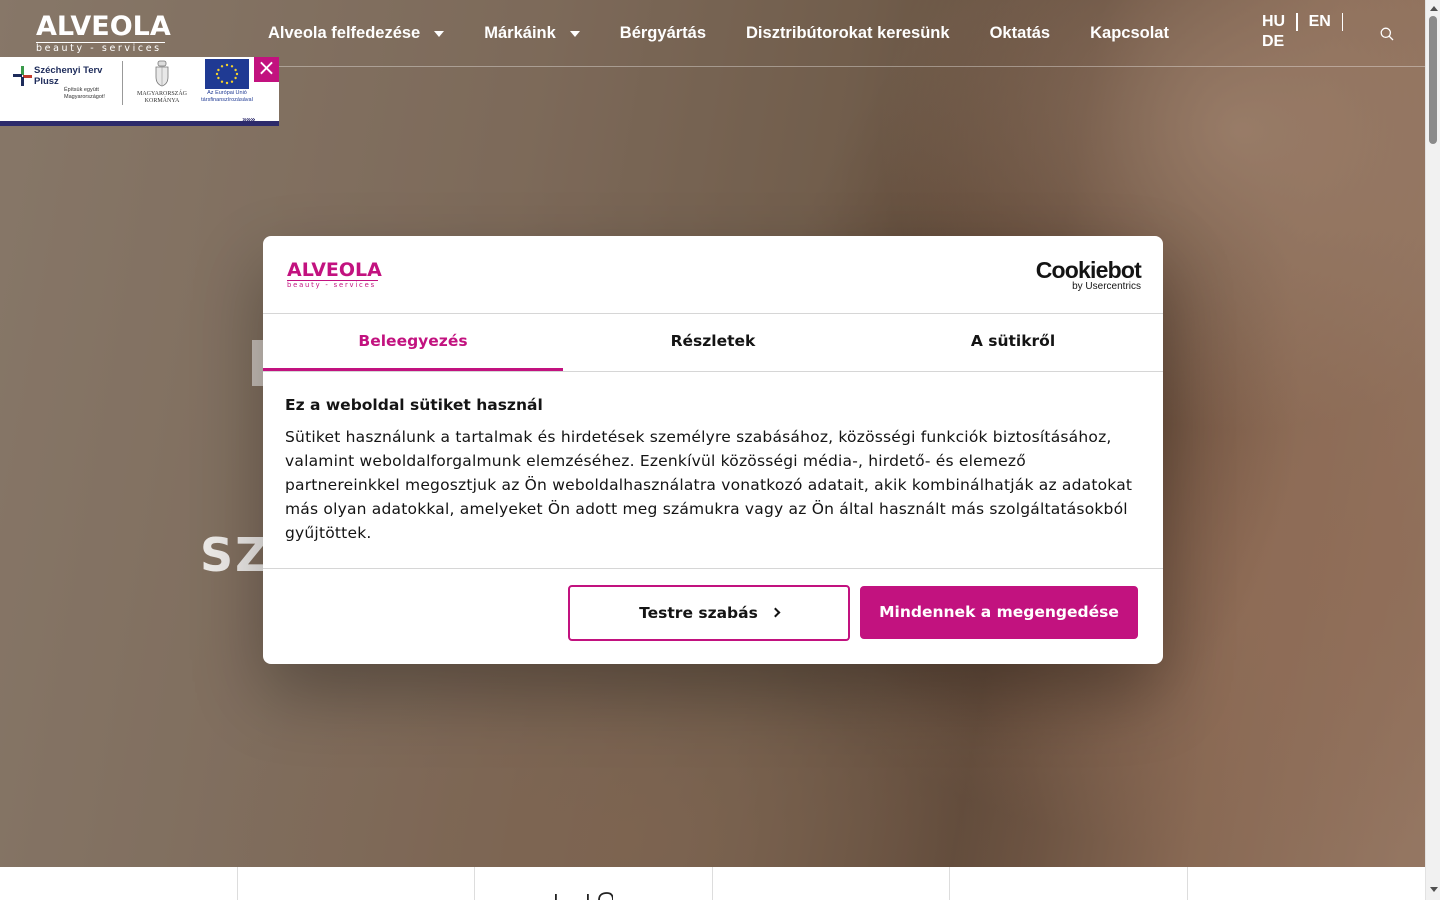 The image size is (1440, 900). Describe the element at coordinates (1387, 34) in the screenshot. I see `search-icon` at that location.